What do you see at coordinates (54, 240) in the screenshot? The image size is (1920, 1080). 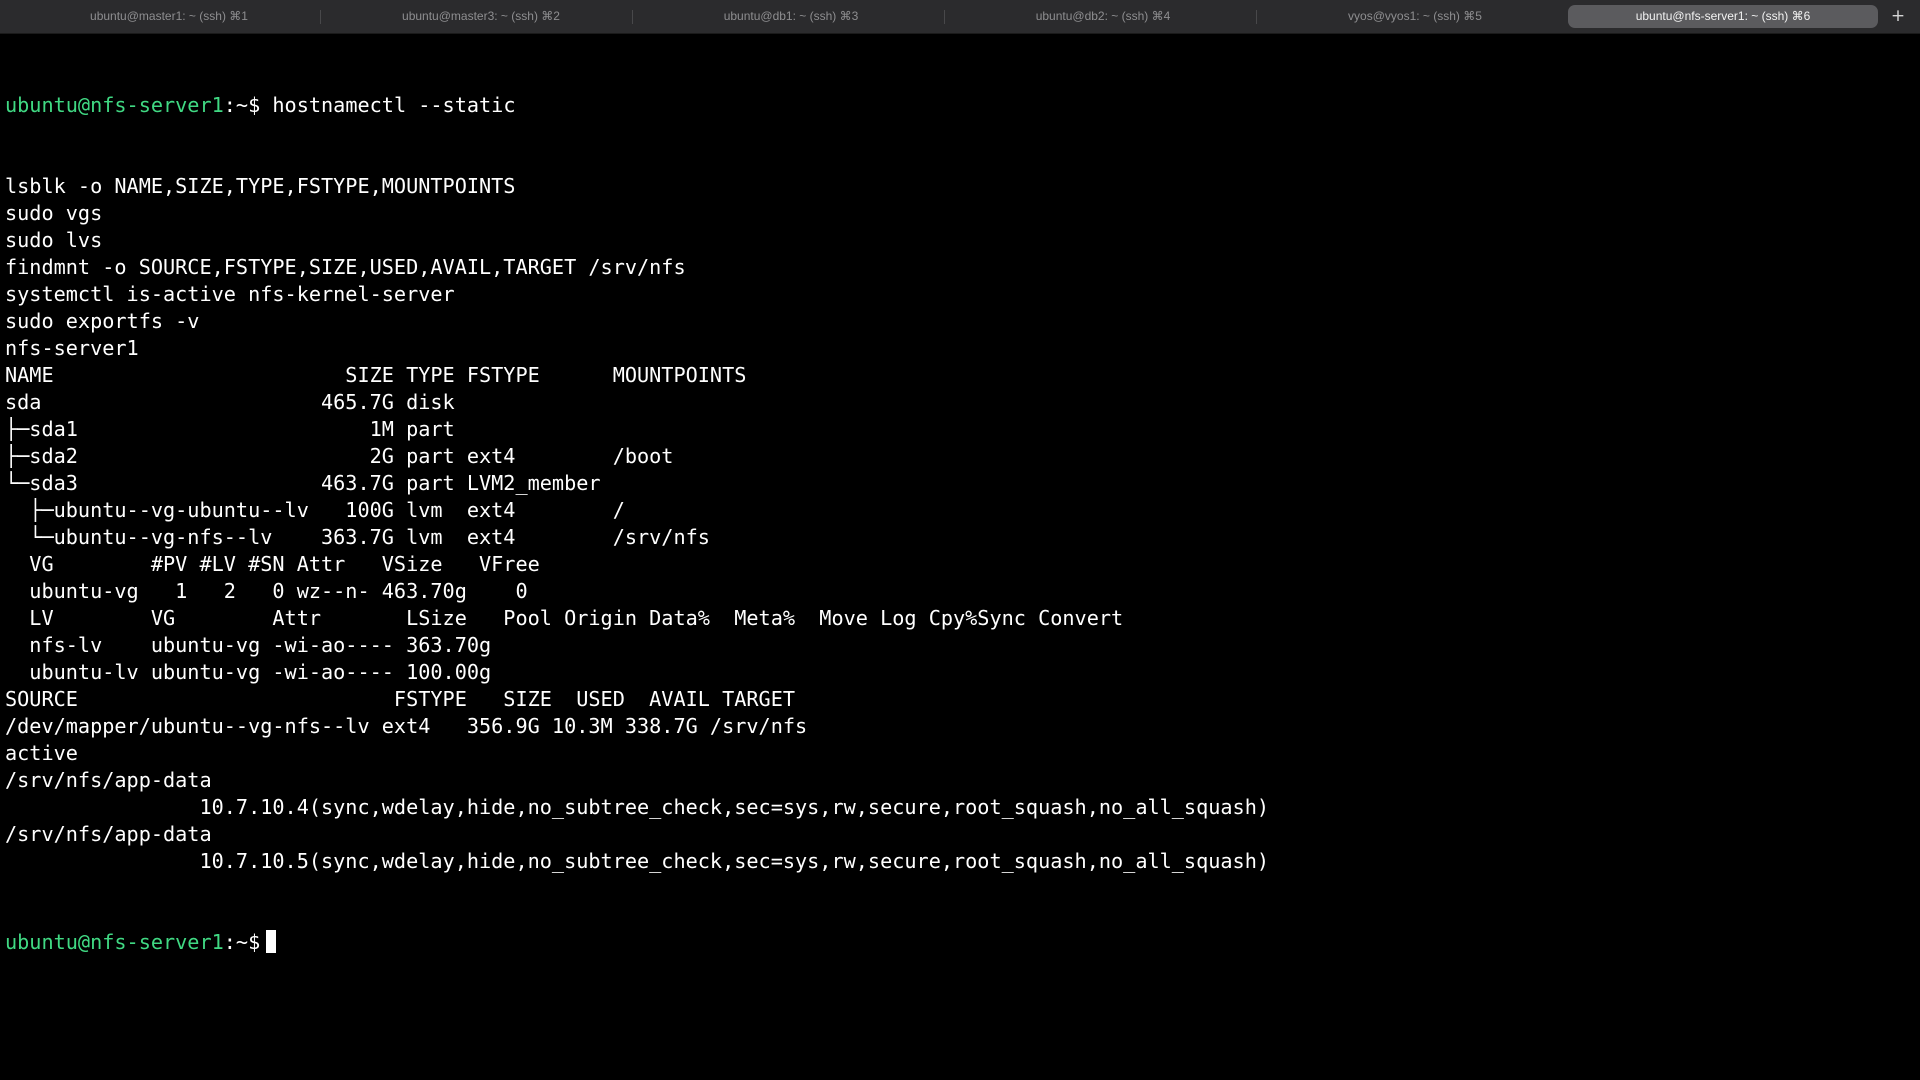 I see `output-line: sudo lvs` at bounding box center [54, 240].